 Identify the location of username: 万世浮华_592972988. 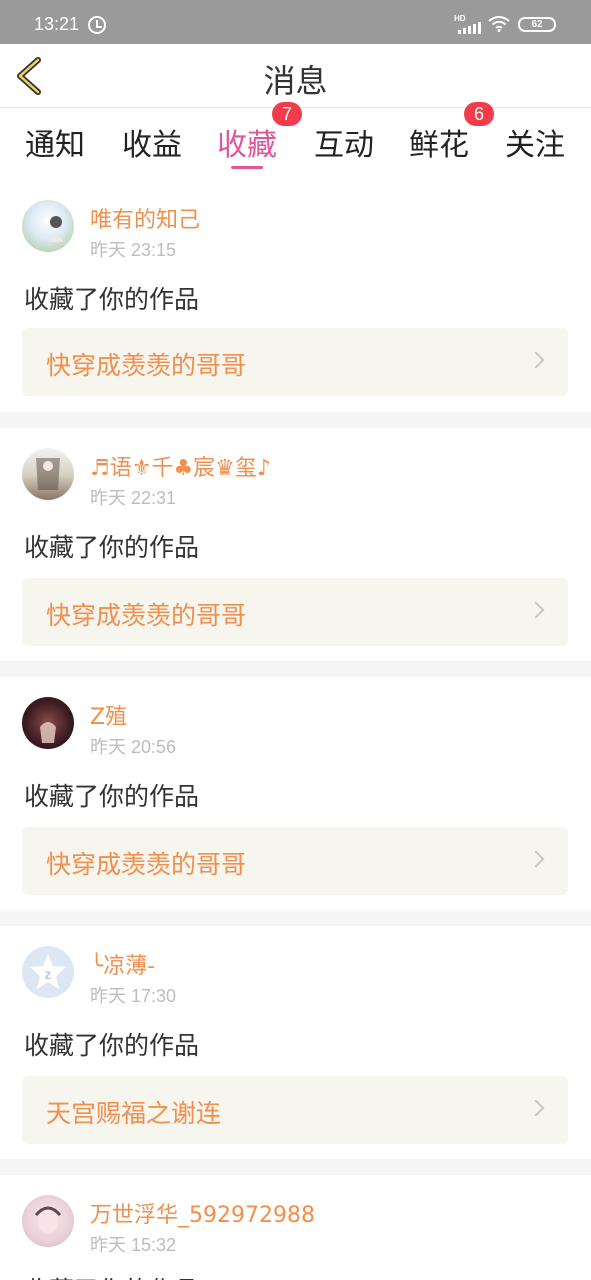
(202, 1213).